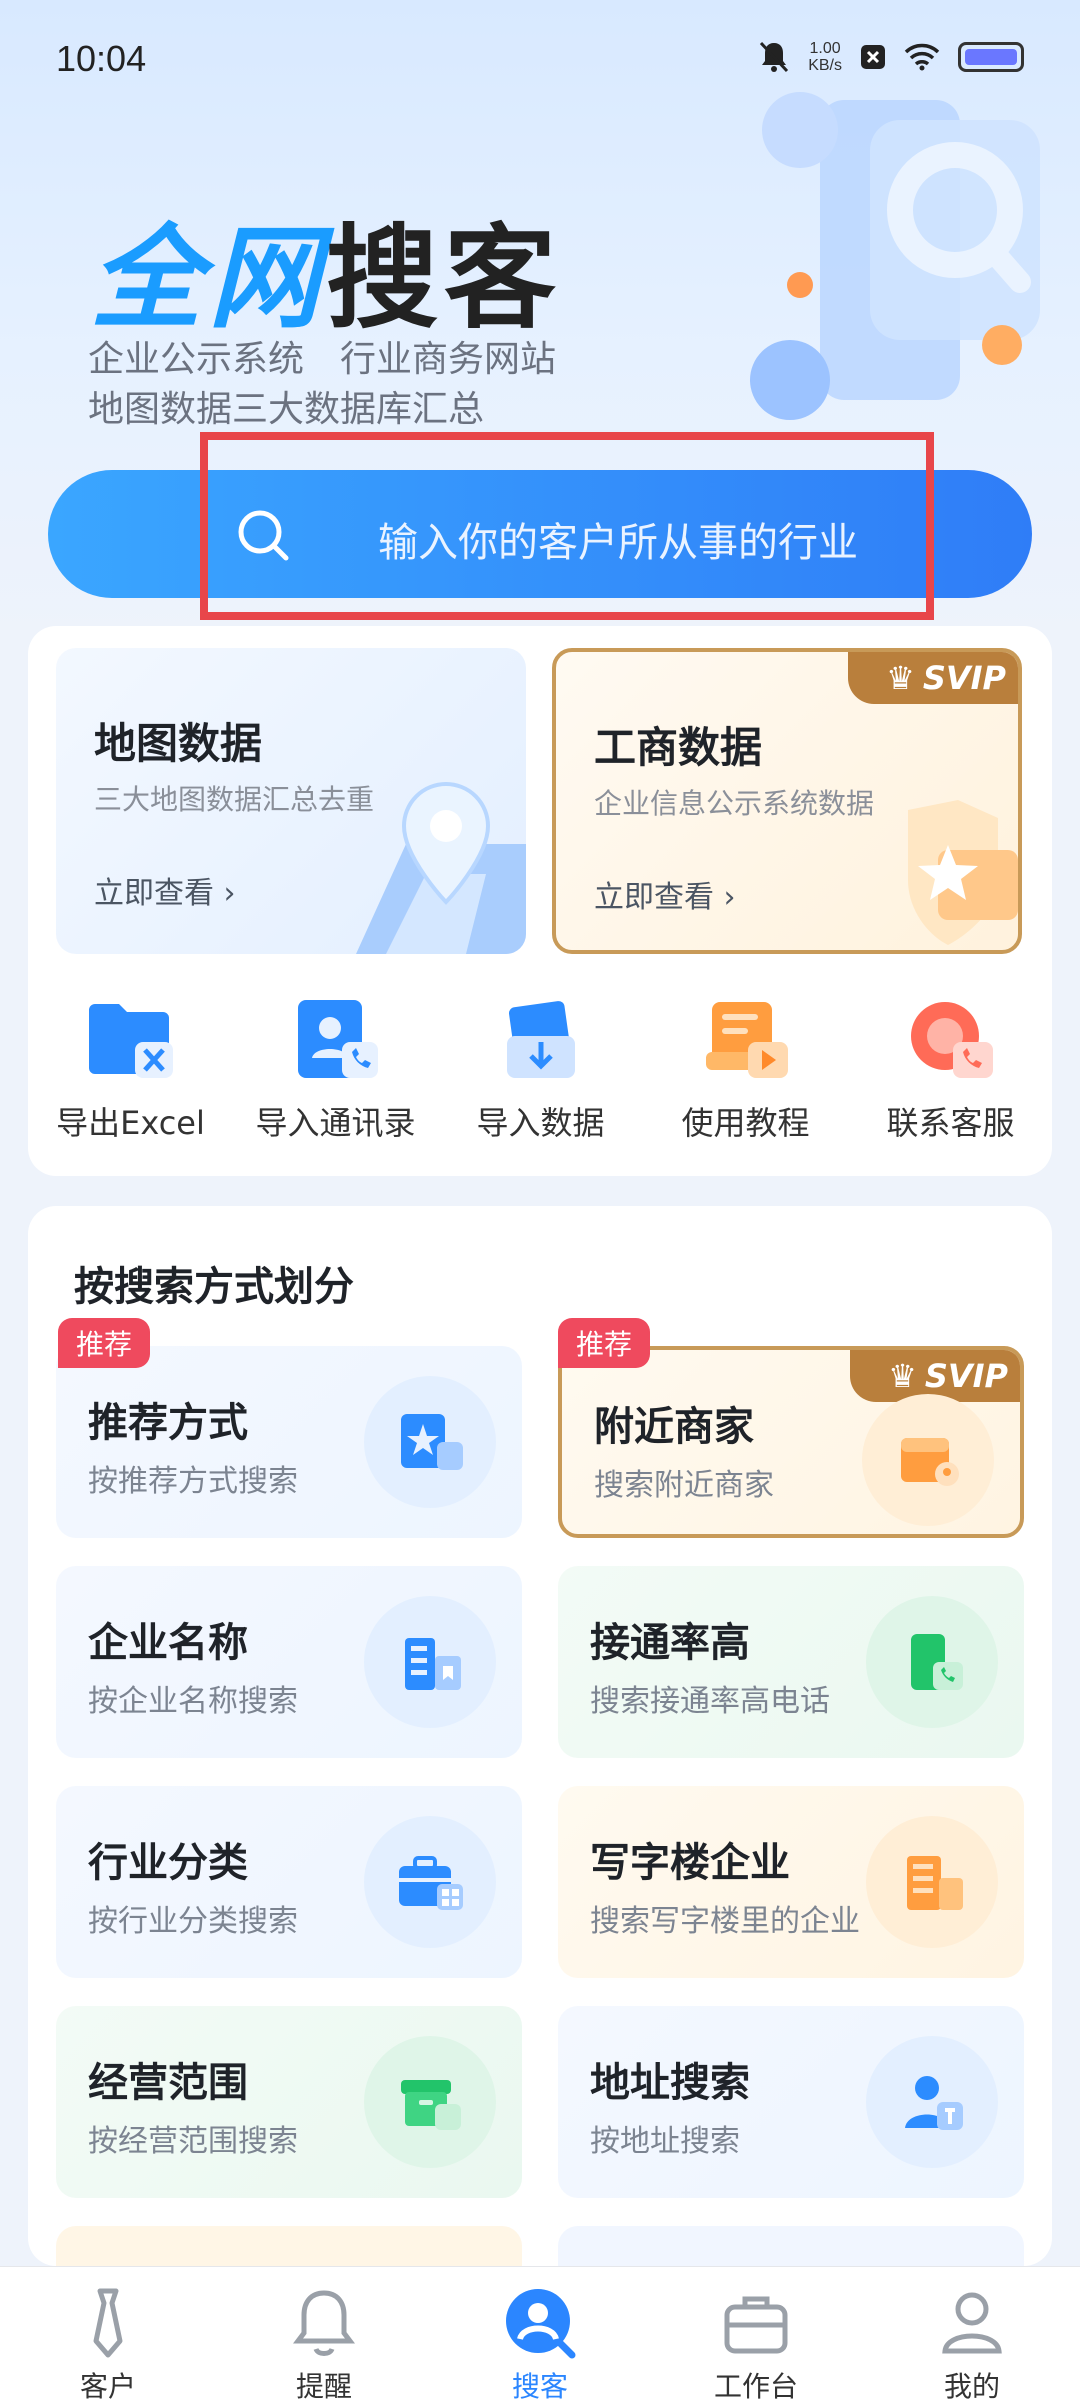 The image size is (1080, 2408). I want to click on tutorial-icon, so click(746, 1040).